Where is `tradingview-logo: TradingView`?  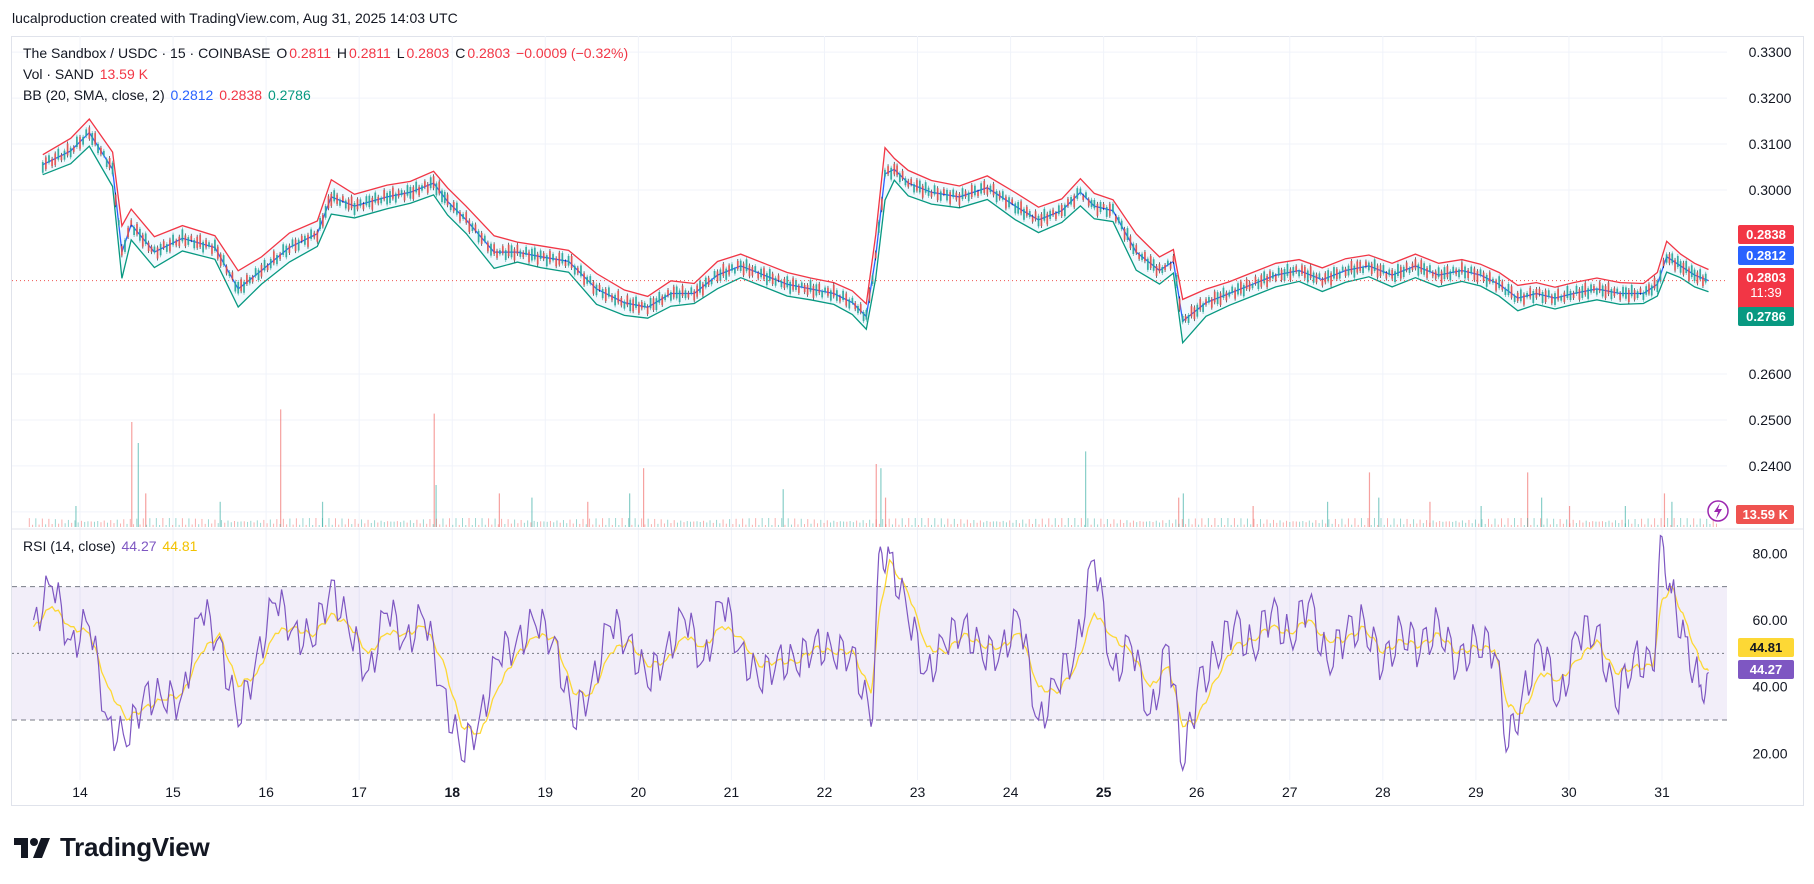
tradingview-logo: TradingView is located at coordinates (112, 847).